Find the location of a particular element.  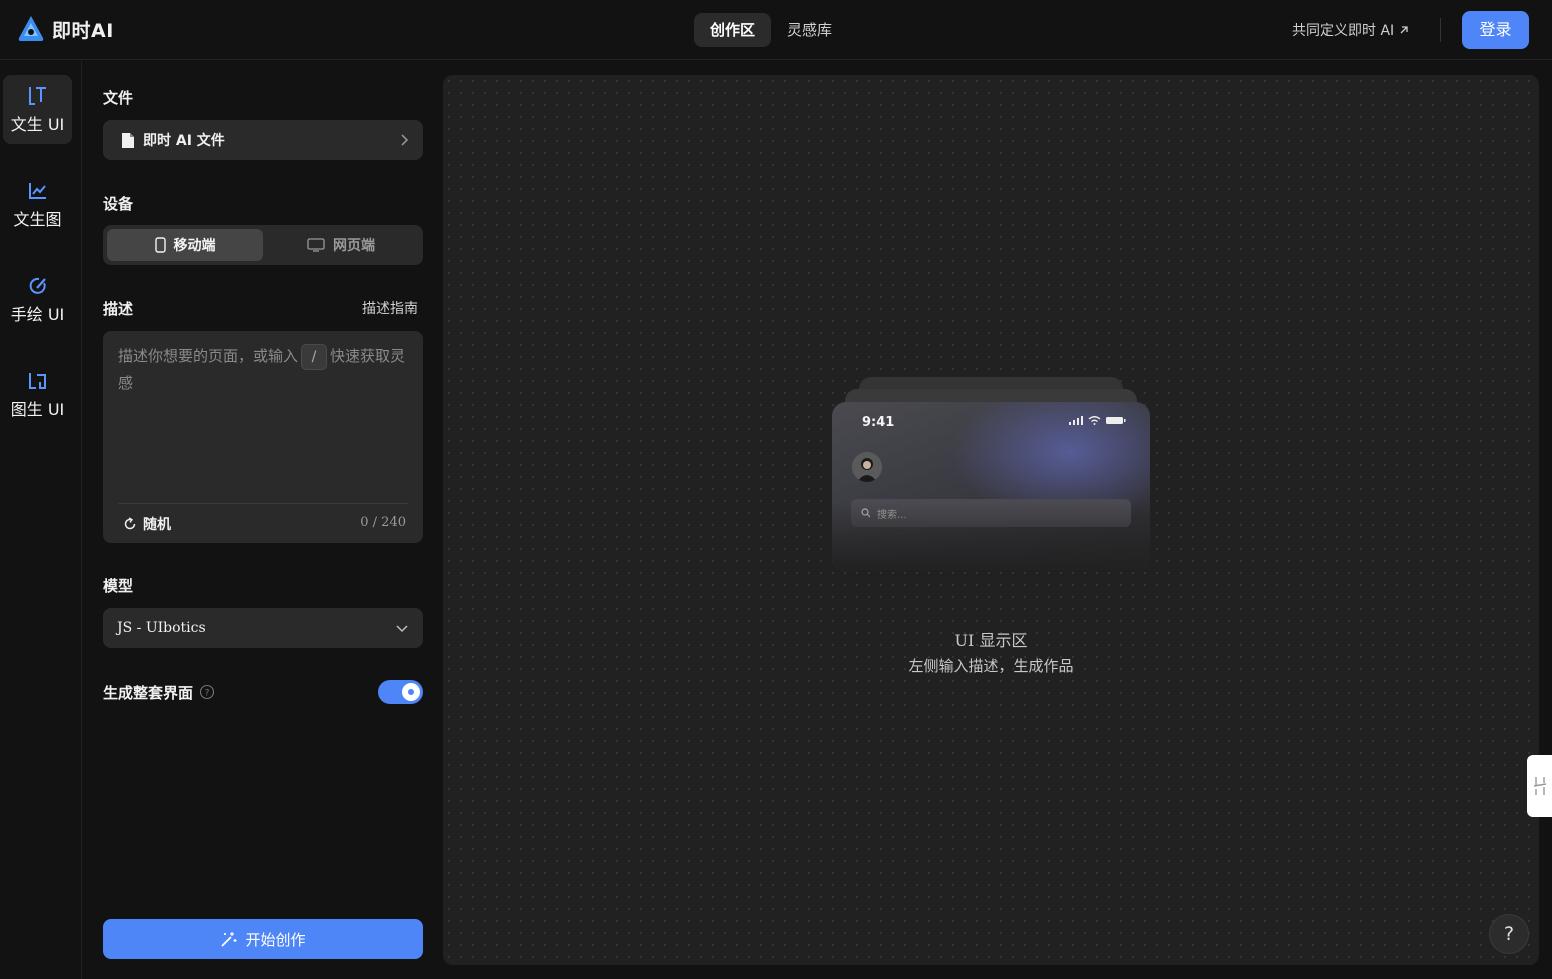

file-selector: 即时 AI 文件 is located at coordinates (263, 140).